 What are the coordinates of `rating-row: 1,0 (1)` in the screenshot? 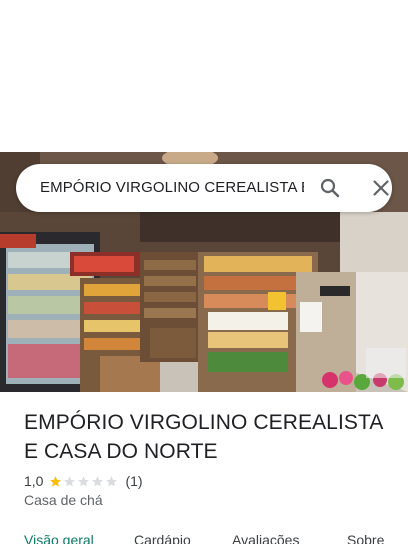 It's located at (83, 481).